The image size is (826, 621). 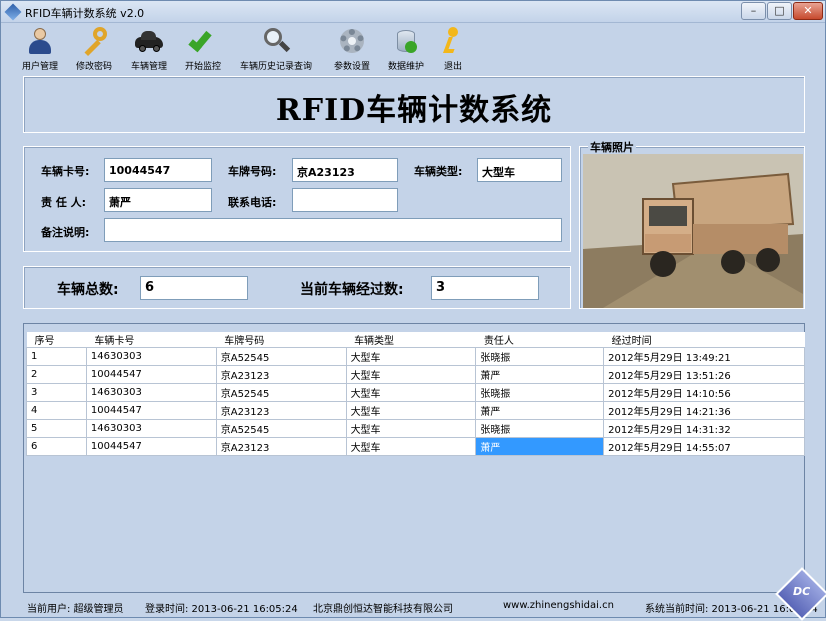 What do you see at coordinates (88, 290) in the screenshot?
I see `total-count-label: 车辆总数:` at bounding box center [88, 290].